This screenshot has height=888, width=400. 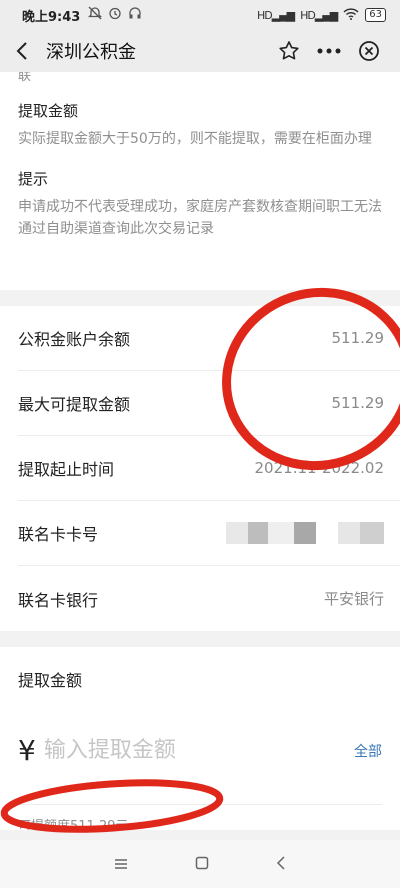 I want to click on amount-input, so click(x=188, y=750).